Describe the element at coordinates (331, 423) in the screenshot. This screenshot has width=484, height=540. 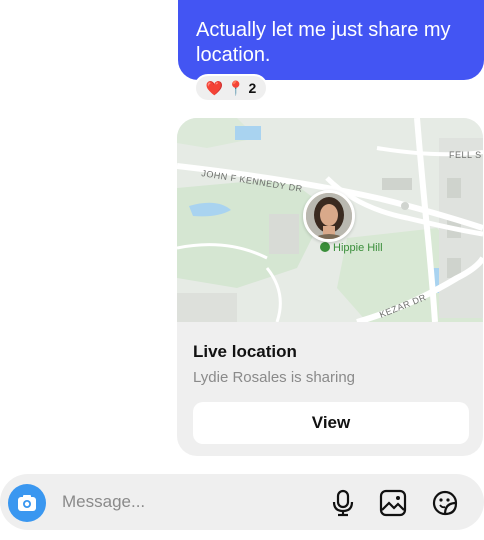
I see `view-button: View` at that location.